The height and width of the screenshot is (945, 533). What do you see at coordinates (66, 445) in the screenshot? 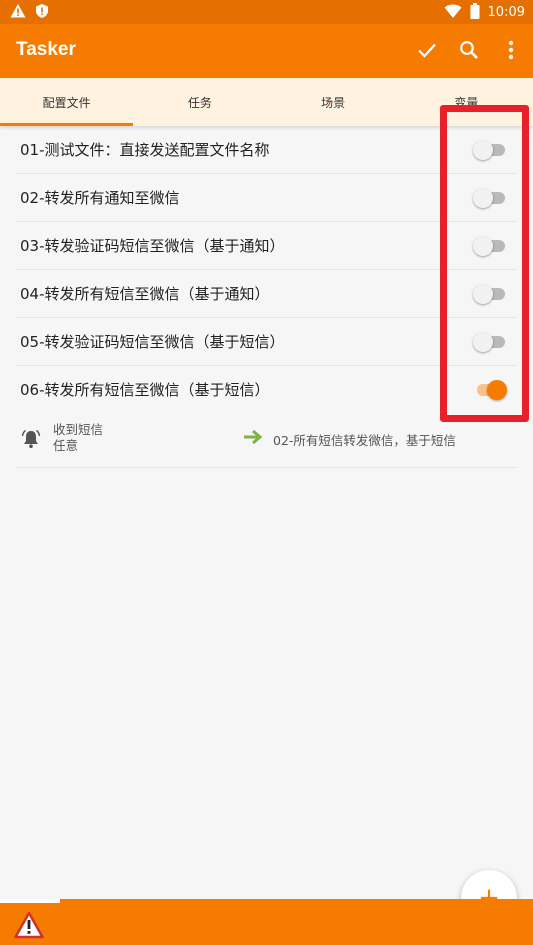
I see `context-subtitle: 任意` at bounding box center [66, 445].